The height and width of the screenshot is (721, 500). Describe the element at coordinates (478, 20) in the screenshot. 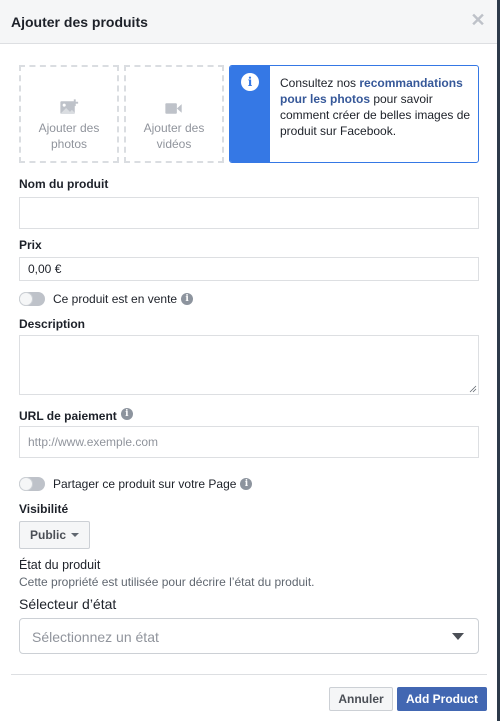

I see `close-icon: ✕` at that location.